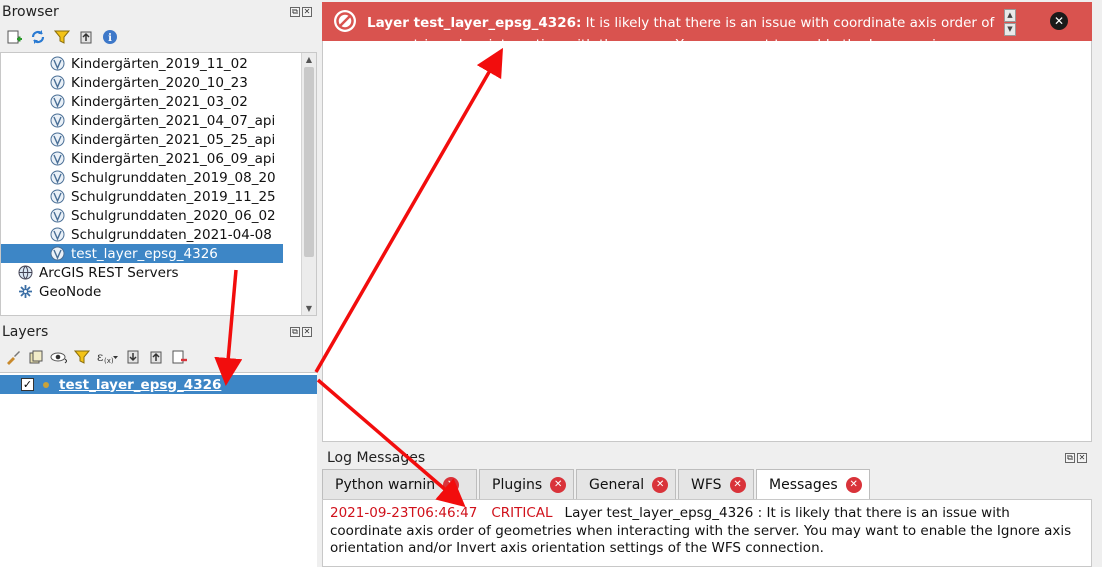 This screenshot has height=567, width=1102. Describe the element at coordinates (159, 63) in the screenshot. I see `browser-item-label: Kindergärten_2019_11_02` at that location.